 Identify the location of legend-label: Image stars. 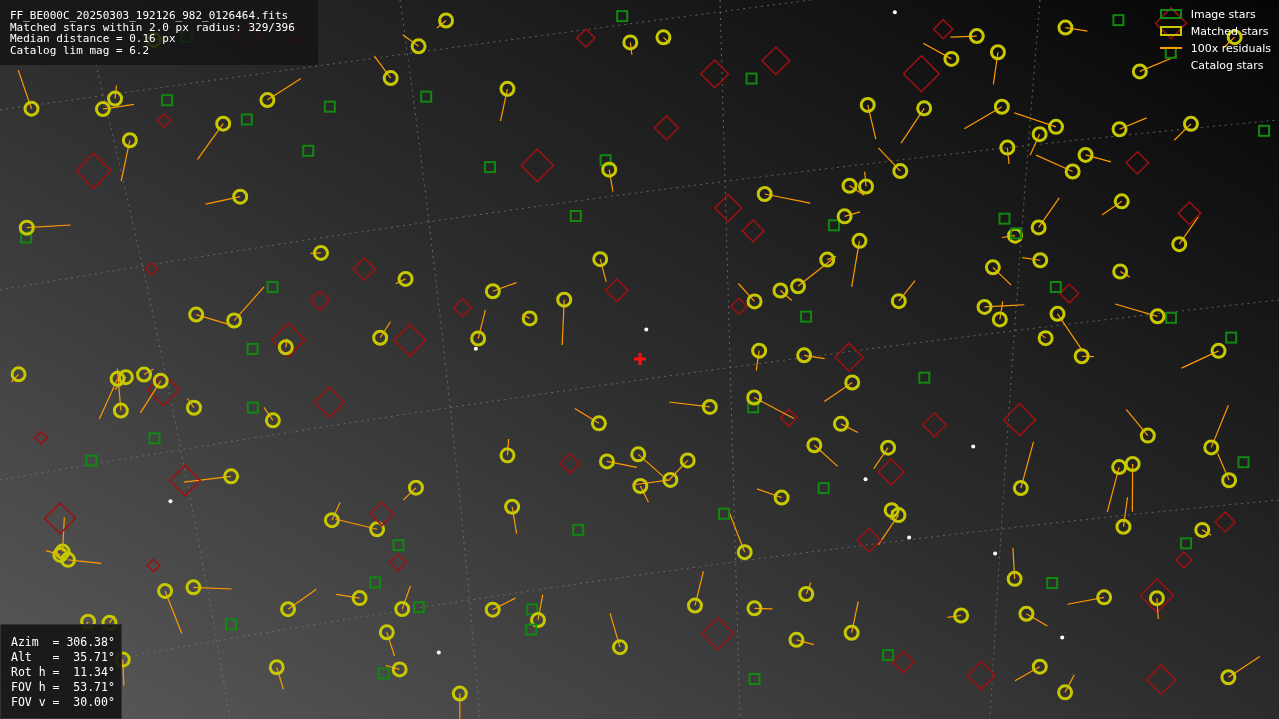
(1223, 14).